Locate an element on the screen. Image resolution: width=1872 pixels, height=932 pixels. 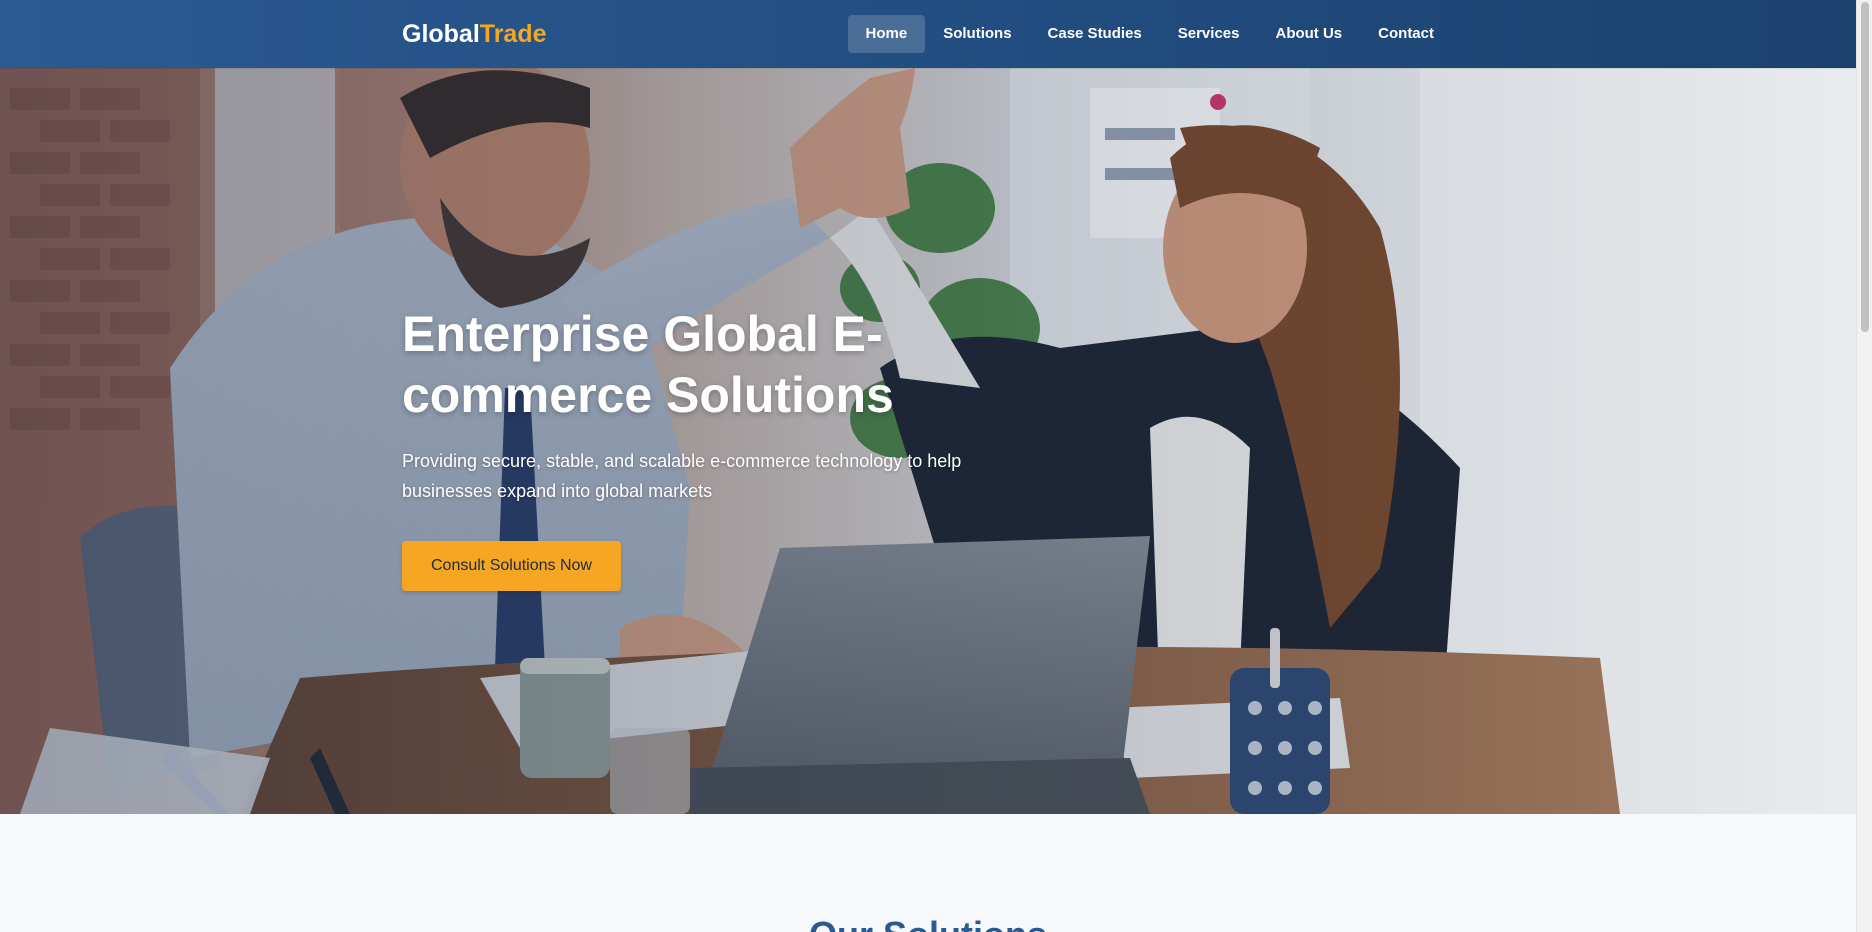
solutions-section: Our Solutions is located at coordinates (928, 873).